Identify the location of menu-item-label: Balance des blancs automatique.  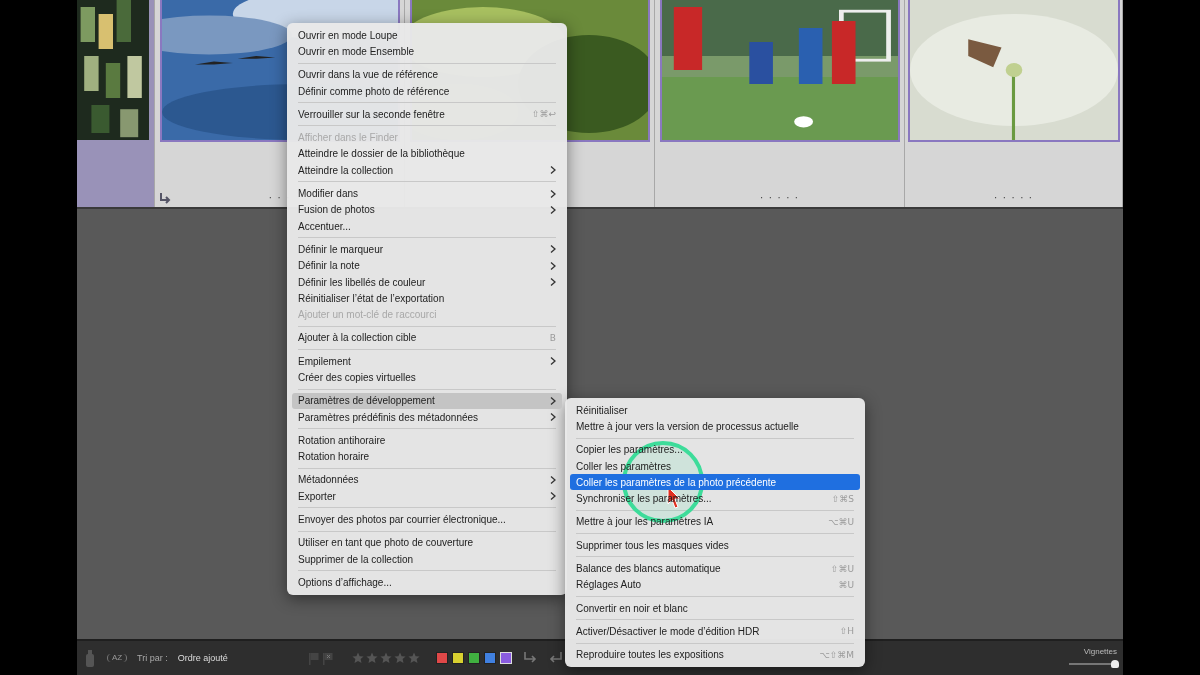
(649, 568).